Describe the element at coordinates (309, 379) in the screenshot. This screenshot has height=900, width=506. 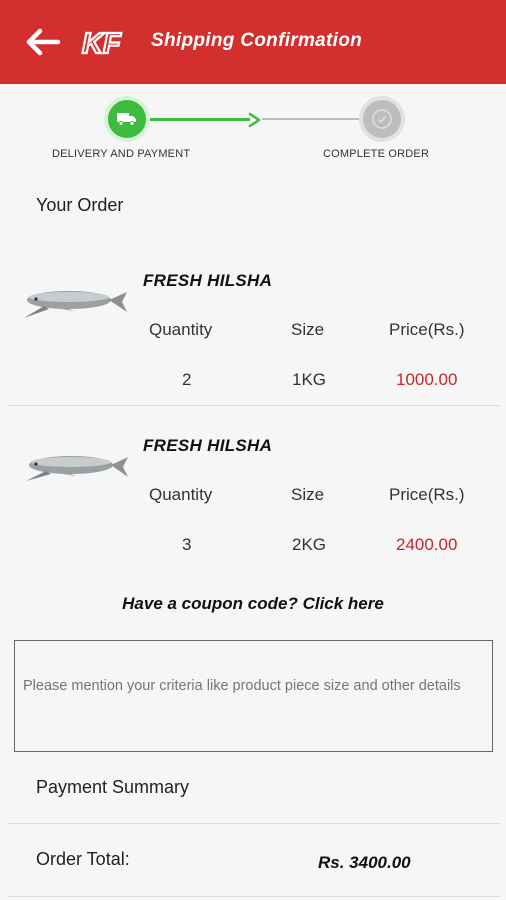
I see `item-size: 1KG` at that location.